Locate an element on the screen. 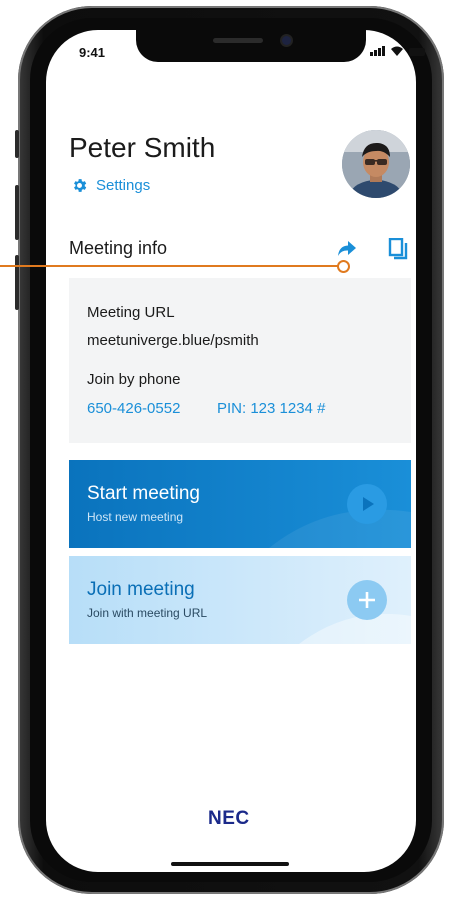  settings-label: Settings is located at coordinates (123, 185).